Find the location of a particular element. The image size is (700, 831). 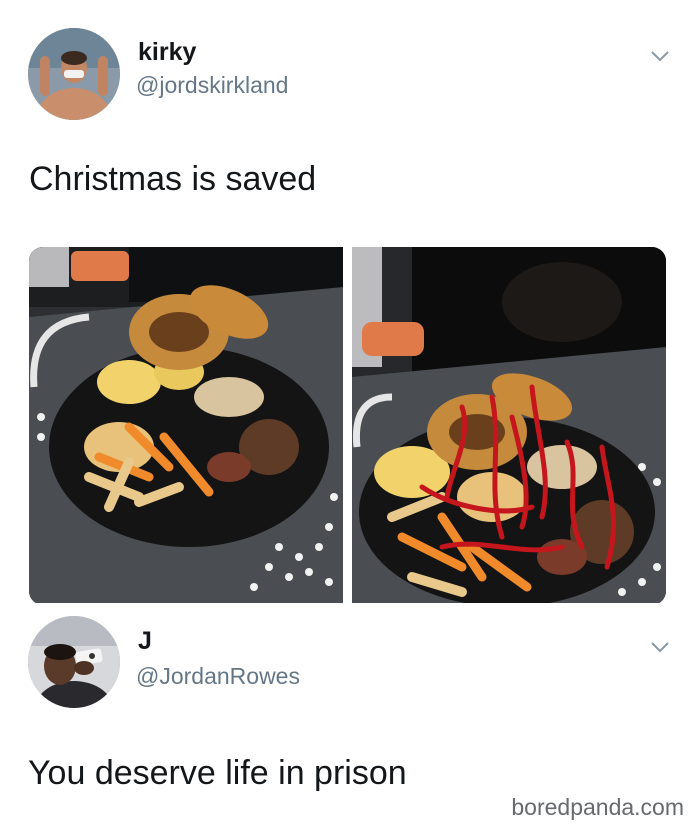

user-handle: @JordanRowes is located at coordinates (218, 676).